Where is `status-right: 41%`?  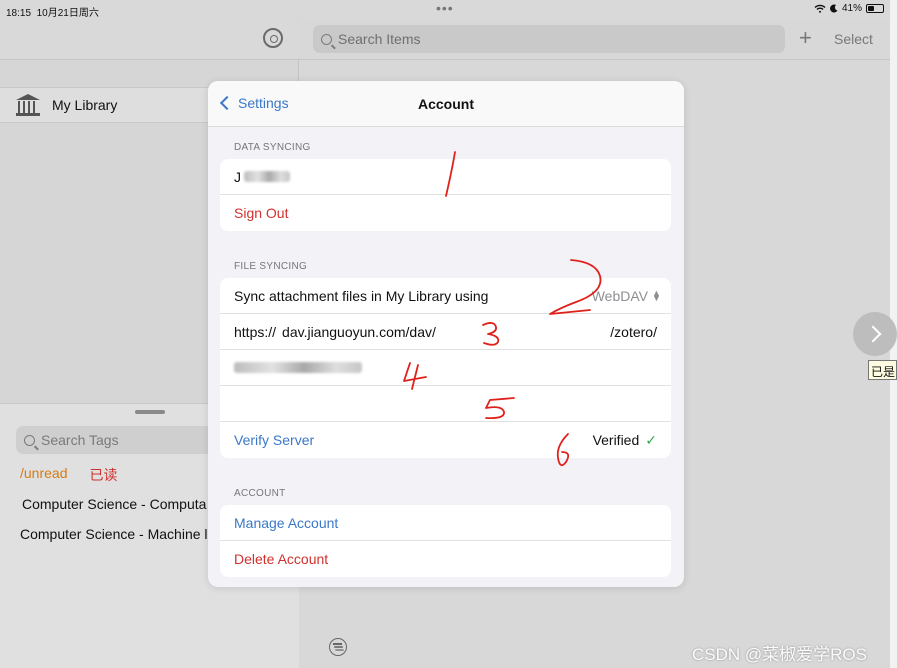 status-right: 41% is located at coordinates (849, 8).